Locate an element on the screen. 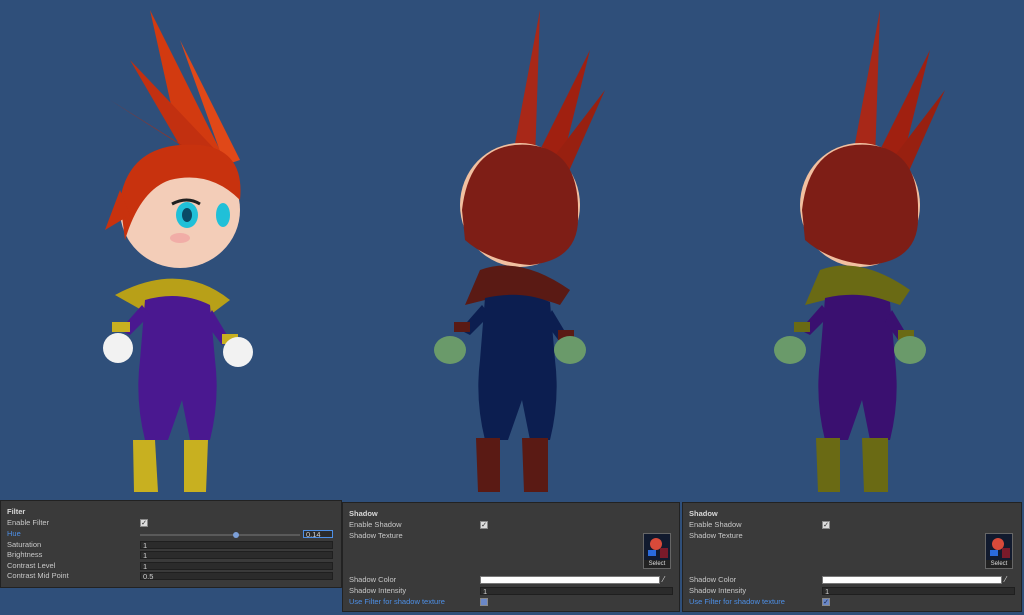 The image size is (1024, 615). contrast-level-label: Contrast Level is located at coordinates (31, 565).